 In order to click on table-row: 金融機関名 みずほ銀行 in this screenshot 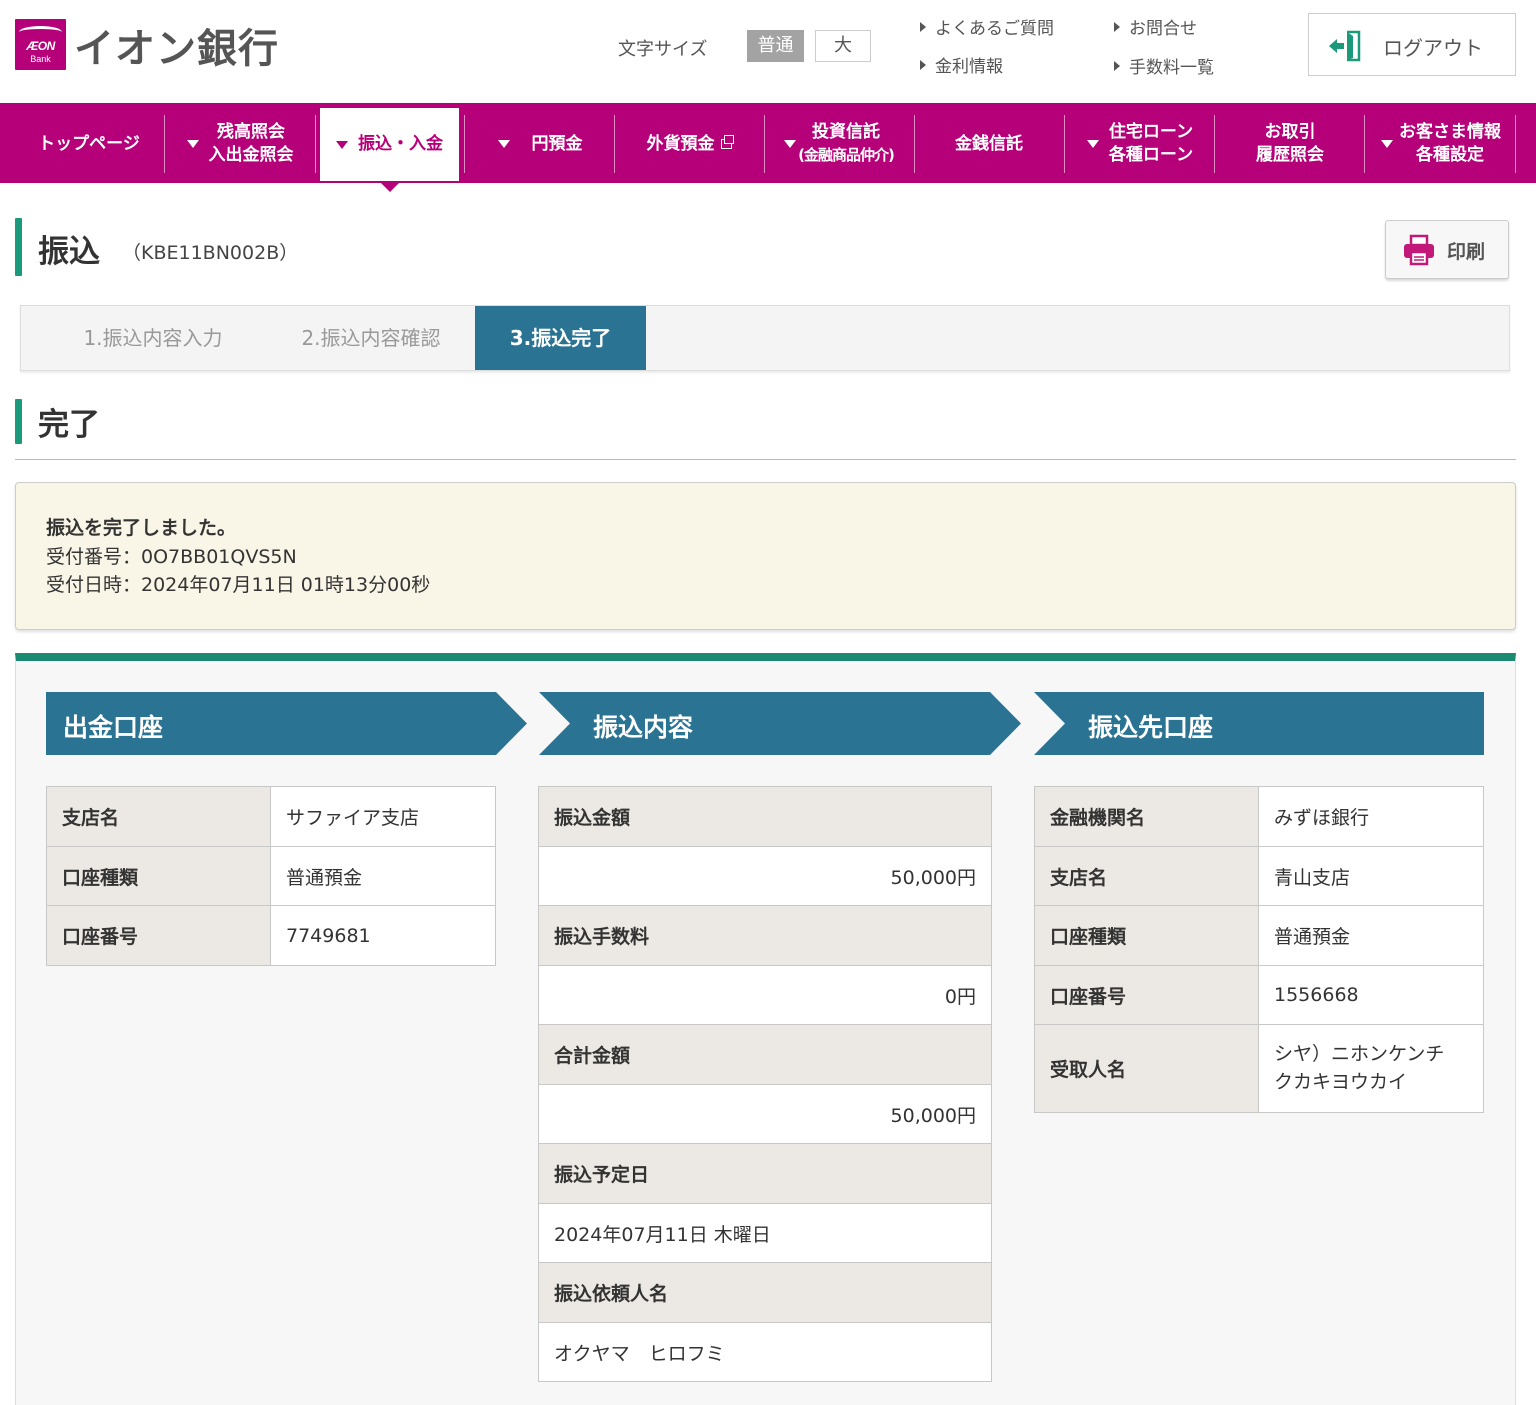, I will do `click(1259, 816)`.